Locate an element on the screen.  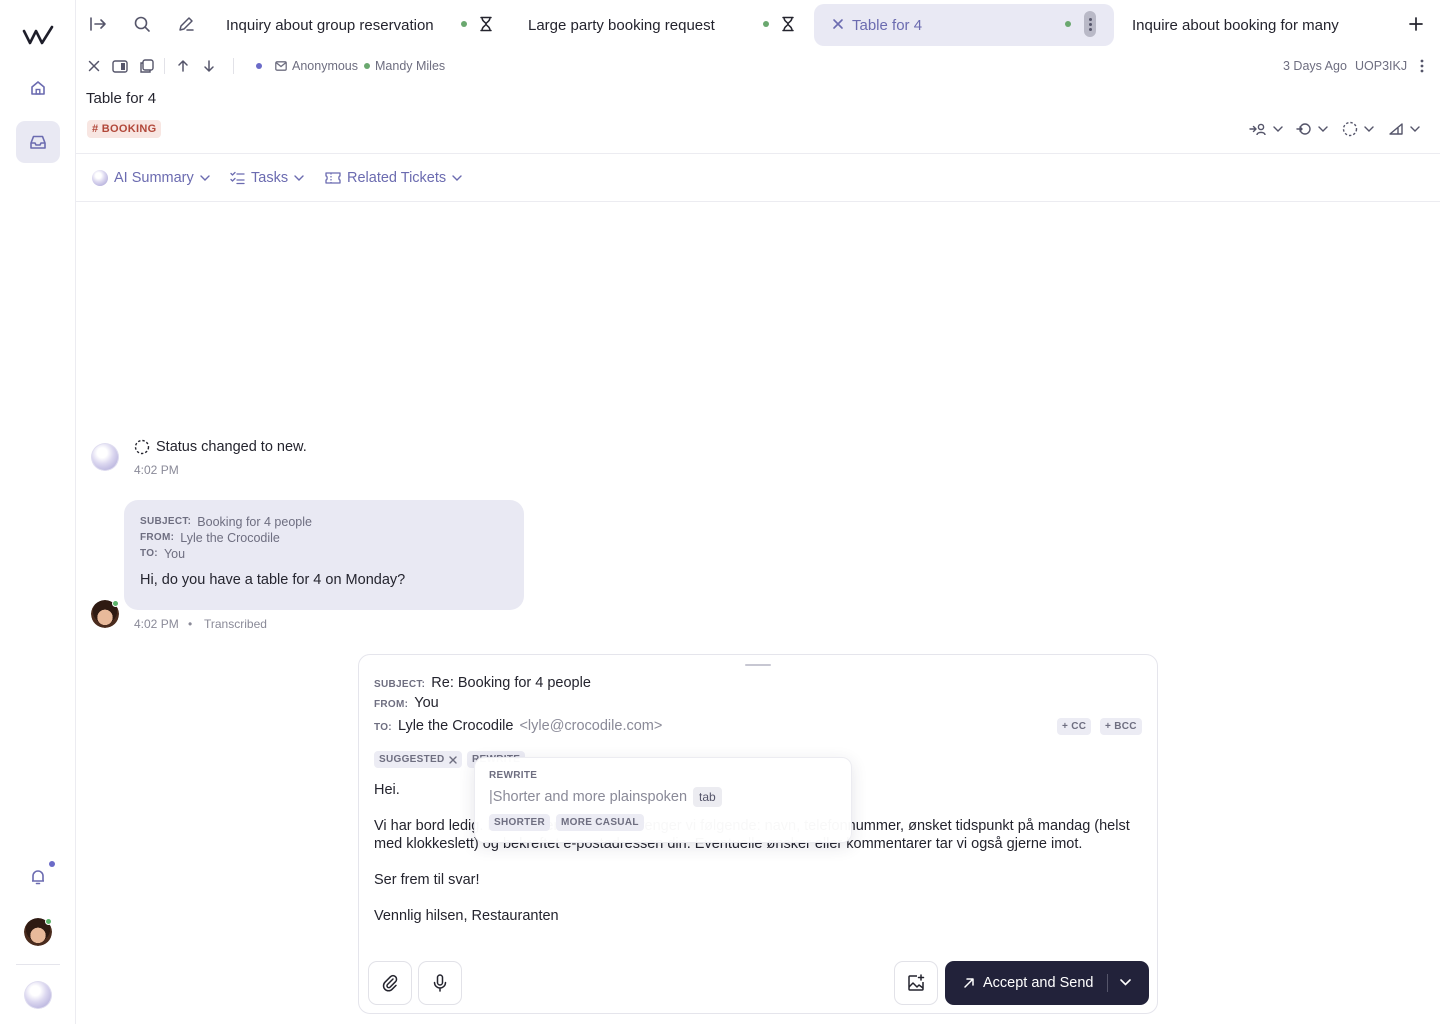
close-tab-icon is located at coordinates (838, 24).